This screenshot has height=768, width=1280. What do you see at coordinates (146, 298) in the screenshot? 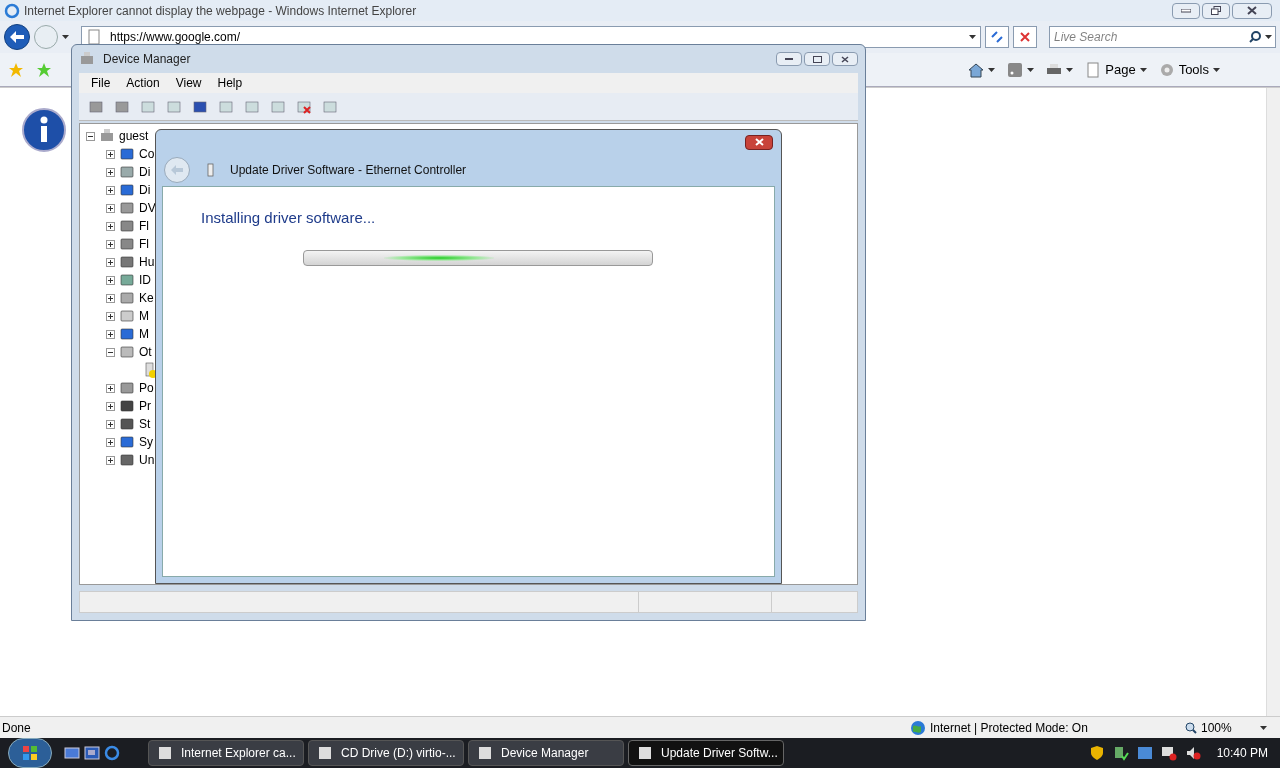
I see `tree-item-label: Ke` at bounding box center [146, 298].